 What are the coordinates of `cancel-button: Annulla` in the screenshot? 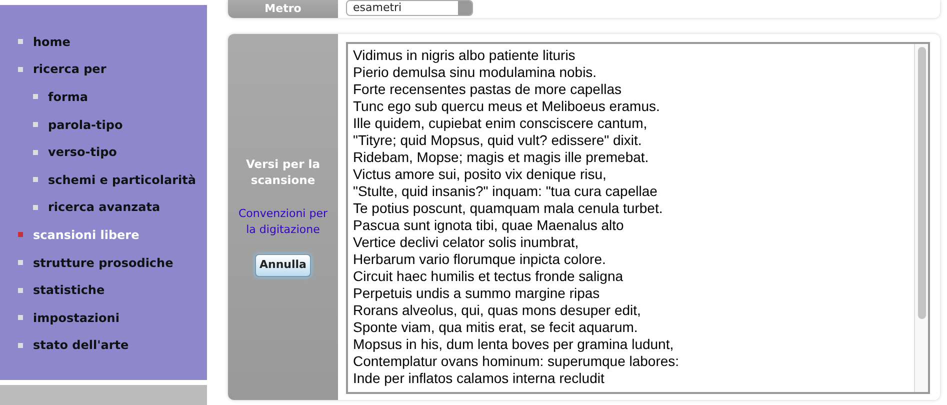 It's located at (283, 265).